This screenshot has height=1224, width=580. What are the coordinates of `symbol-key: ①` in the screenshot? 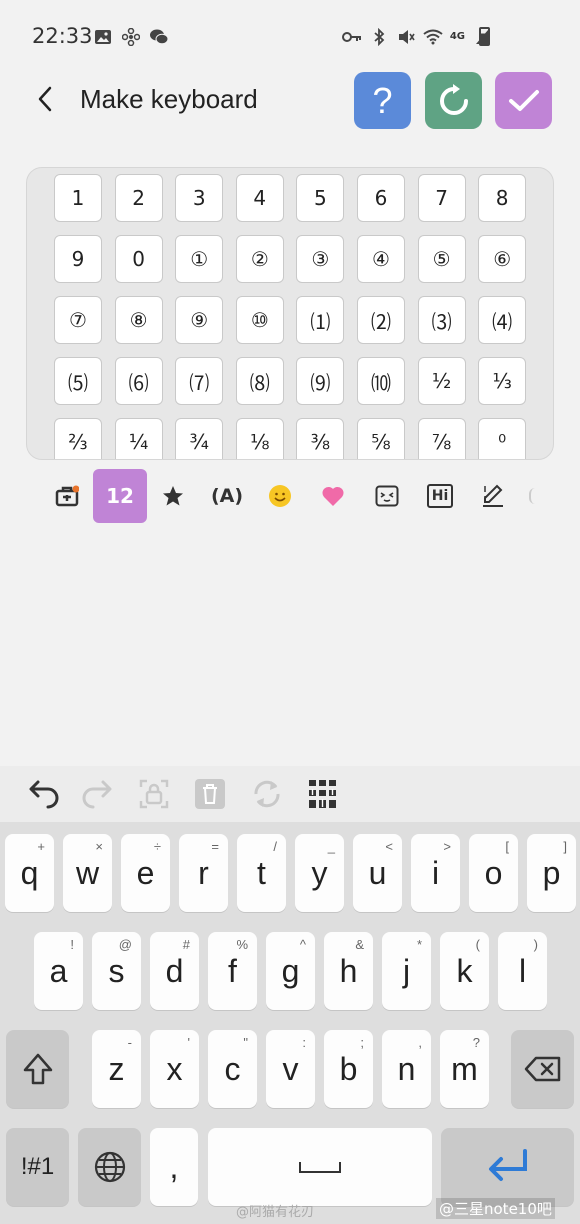 It's located at (199, 259).